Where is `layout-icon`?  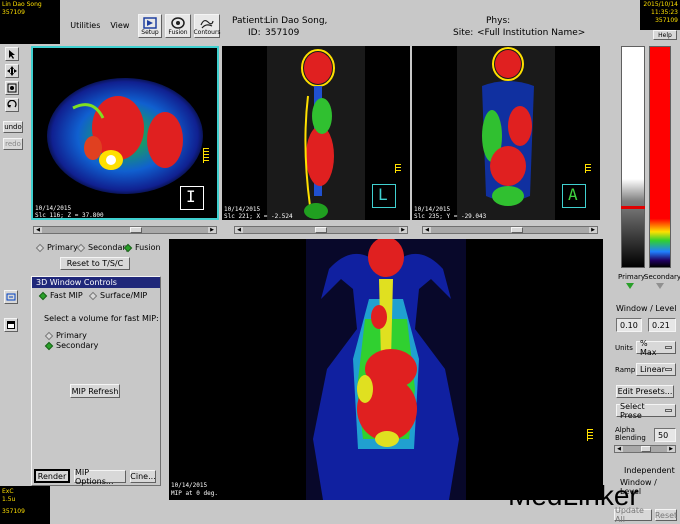
layout-icon is located at coordinates (11, 297).